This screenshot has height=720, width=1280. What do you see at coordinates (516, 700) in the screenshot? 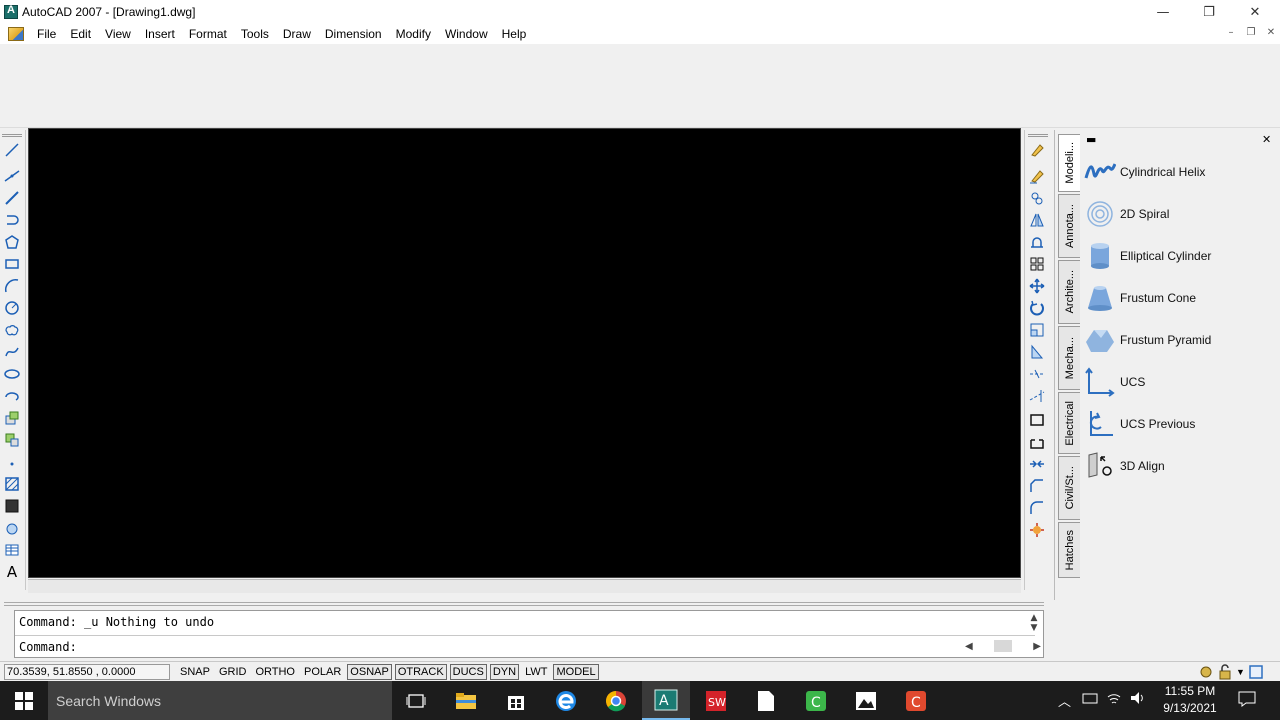
I see `taskbar-store` at bounding box center [516, 700].